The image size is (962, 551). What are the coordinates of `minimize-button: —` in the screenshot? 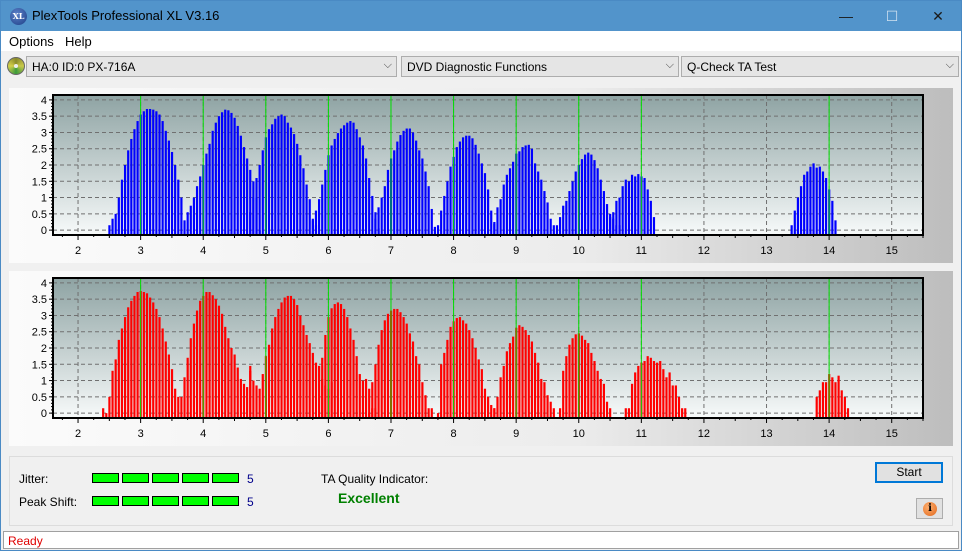 It's located at (846, 16).